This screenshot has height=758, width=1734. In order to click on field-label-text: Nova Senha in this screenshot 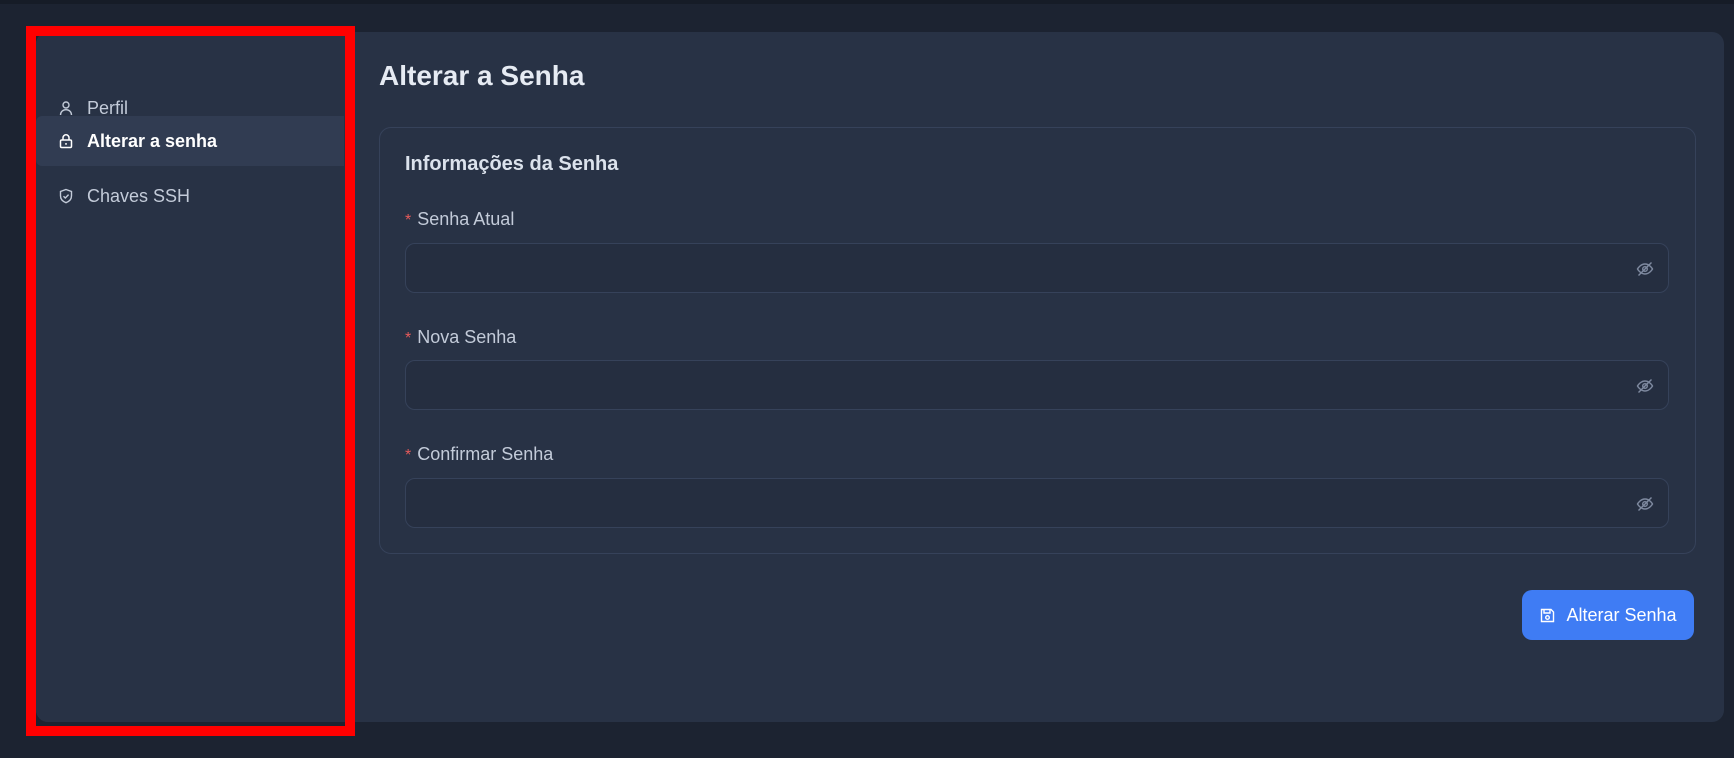, I will do `click(467, 337)`.